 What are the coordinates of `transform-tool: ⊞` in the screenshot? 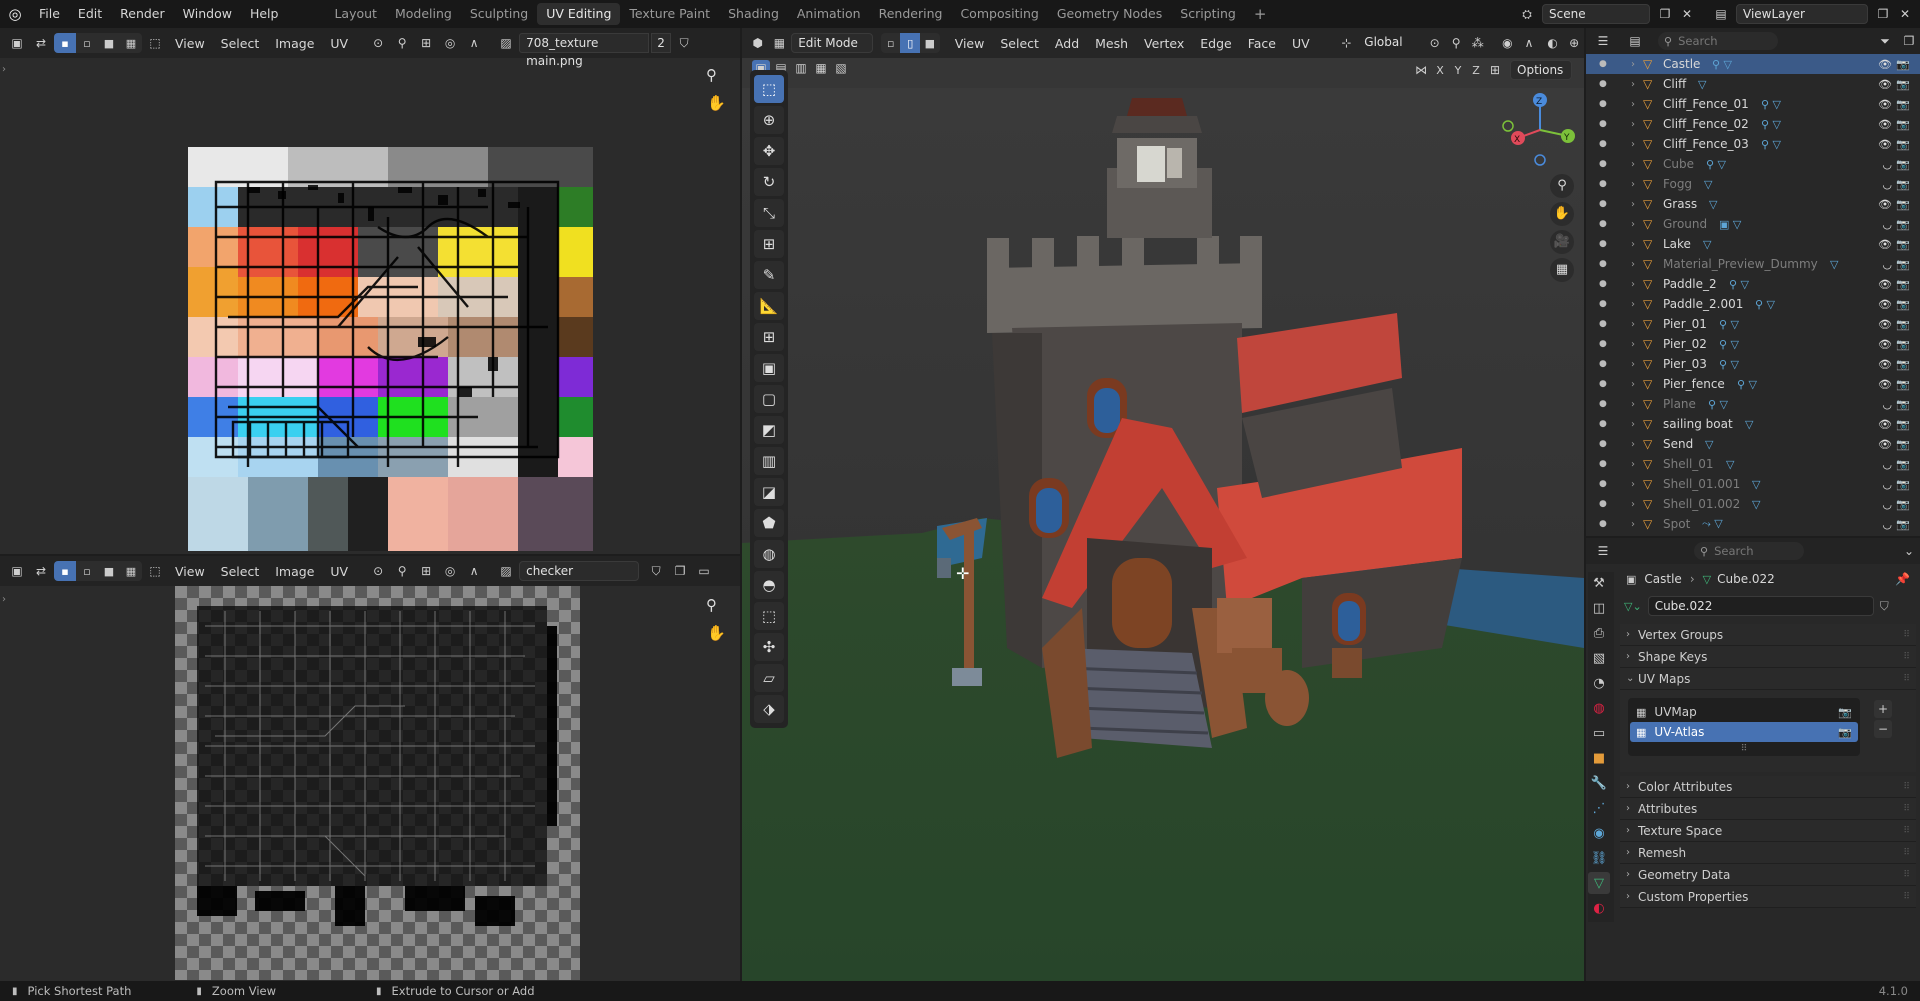 It's located at (769, 244).